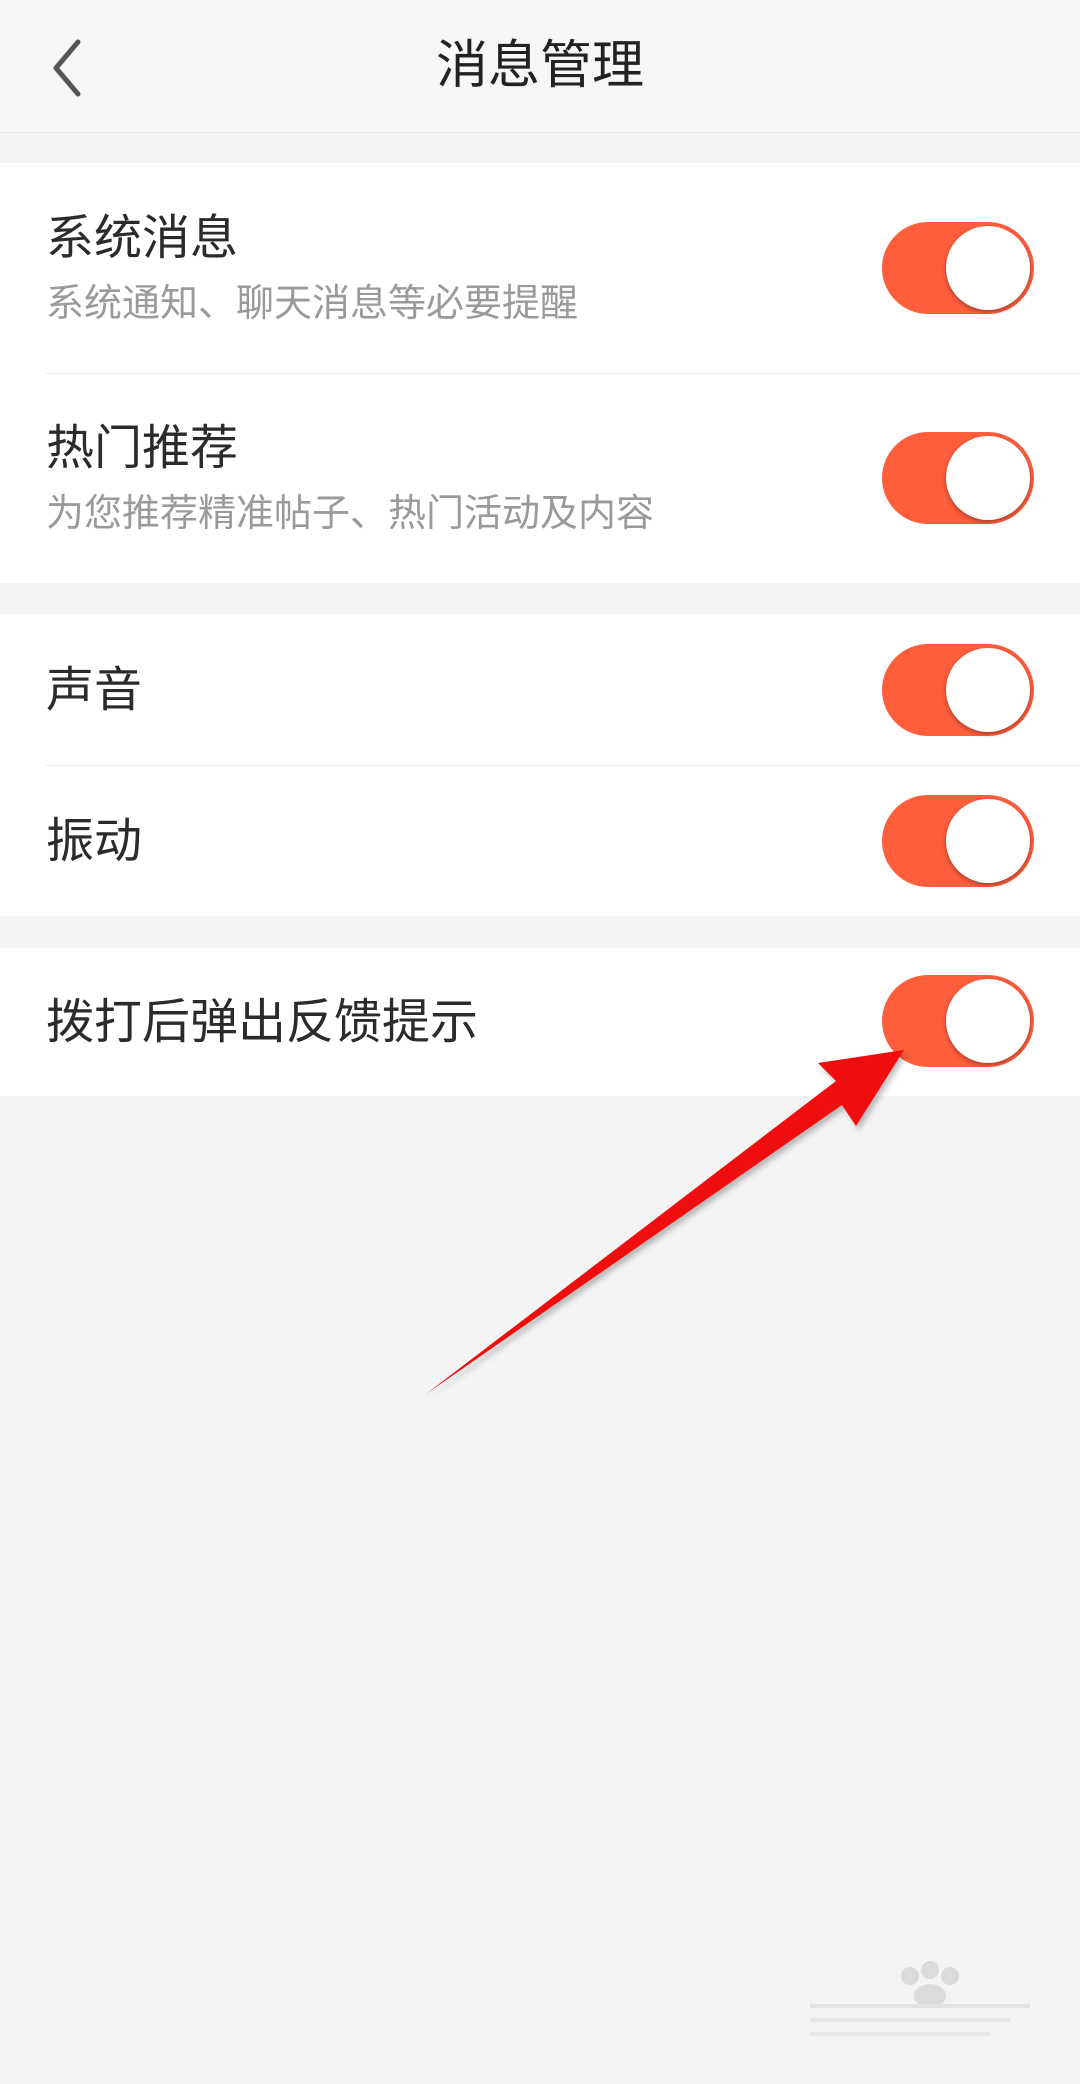 The width and height of the screenshot is (1080, 2084). What do you see at coordinates (540, 478) in the screenshot?
I see `setting-row-hot-recommendations: 热门推荐 为您推荐精准帖子、热门活动及内容` at bounding box center [540, 478].